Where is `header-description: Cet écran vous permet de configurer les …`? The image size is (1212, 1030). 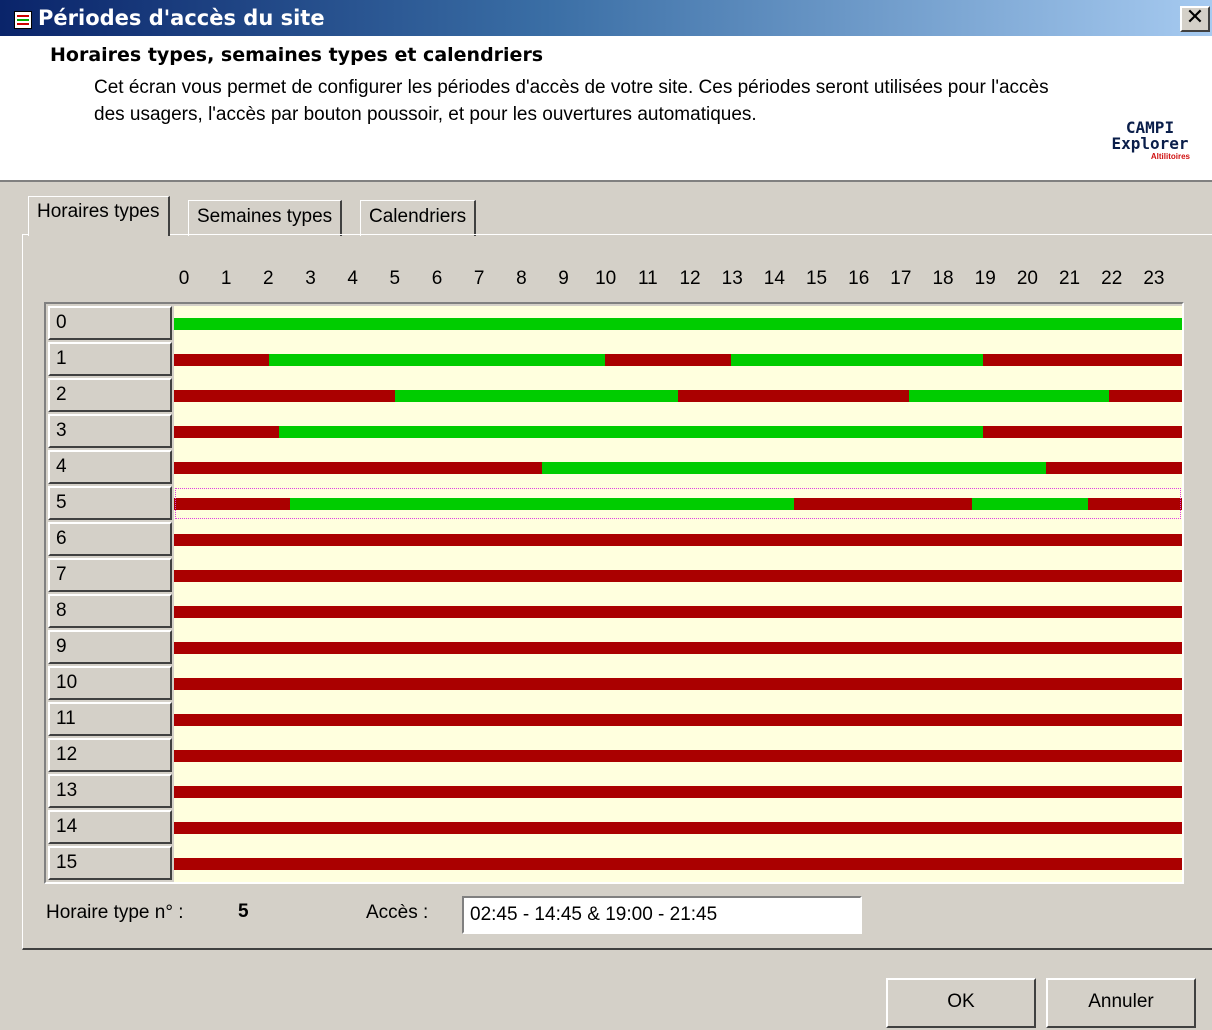
header-description: Cet écran vous permet de configurer les … is located at coordinates (571, 101).